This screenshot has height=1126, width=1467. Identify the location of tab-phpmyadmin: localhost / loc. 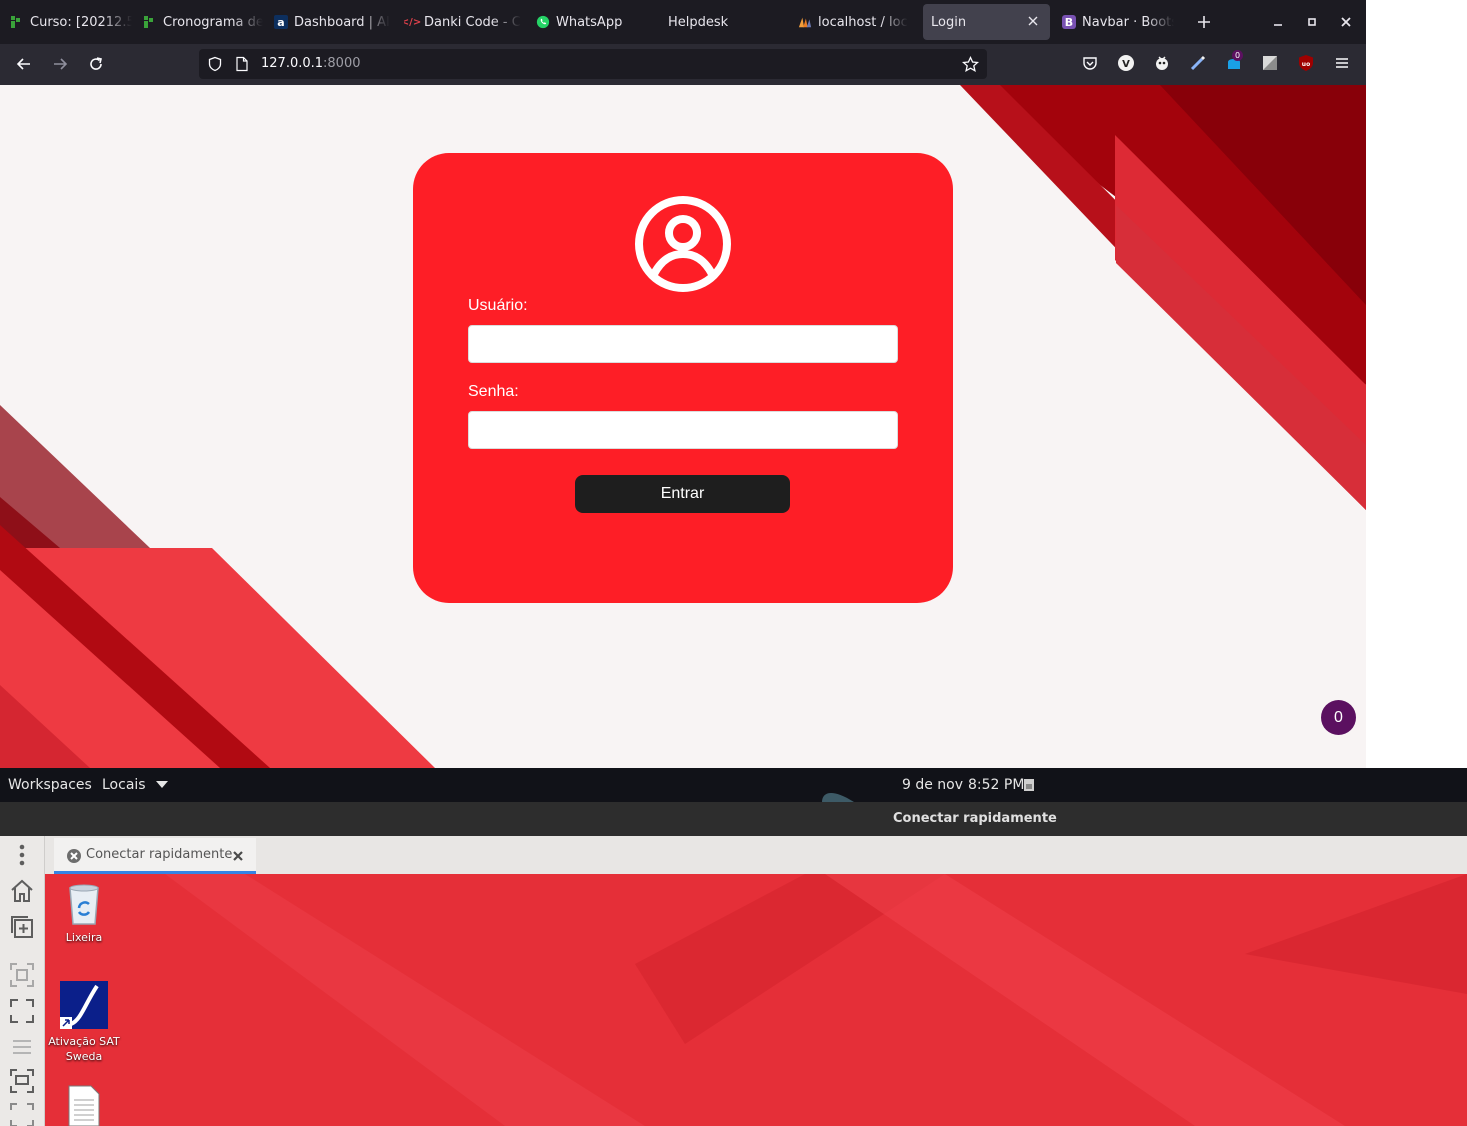
(854, 22).